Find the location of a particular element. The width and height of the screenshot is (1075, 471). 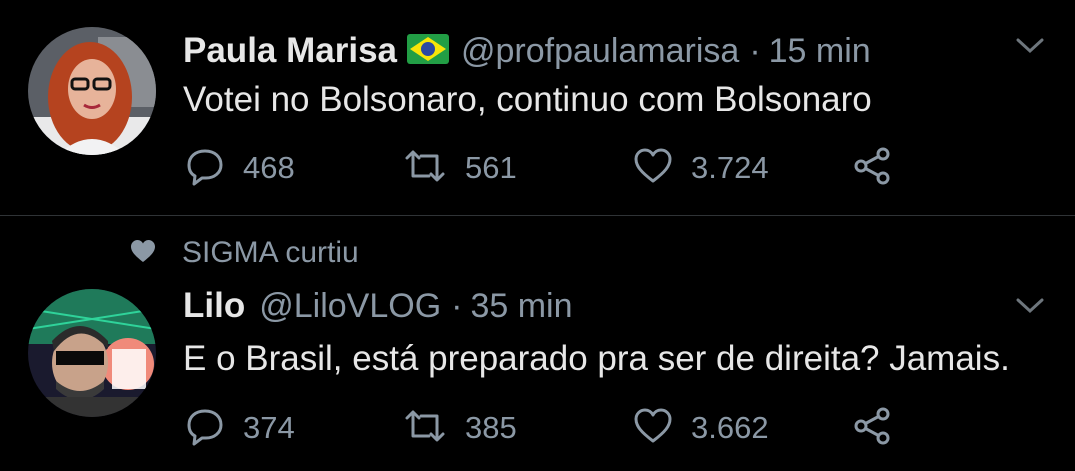

tweet-header: Paula Marisa @profpaulamarisa · 15 min is located at coordinates (527, 51).